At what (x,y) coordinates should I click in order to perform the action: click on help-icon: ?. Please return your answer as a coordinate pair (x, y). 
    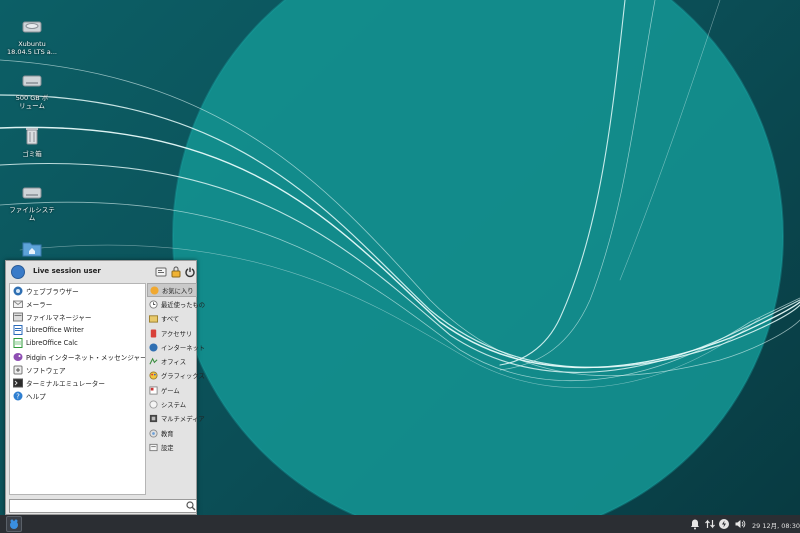
    Looking at the image, I should click on (18, 396).